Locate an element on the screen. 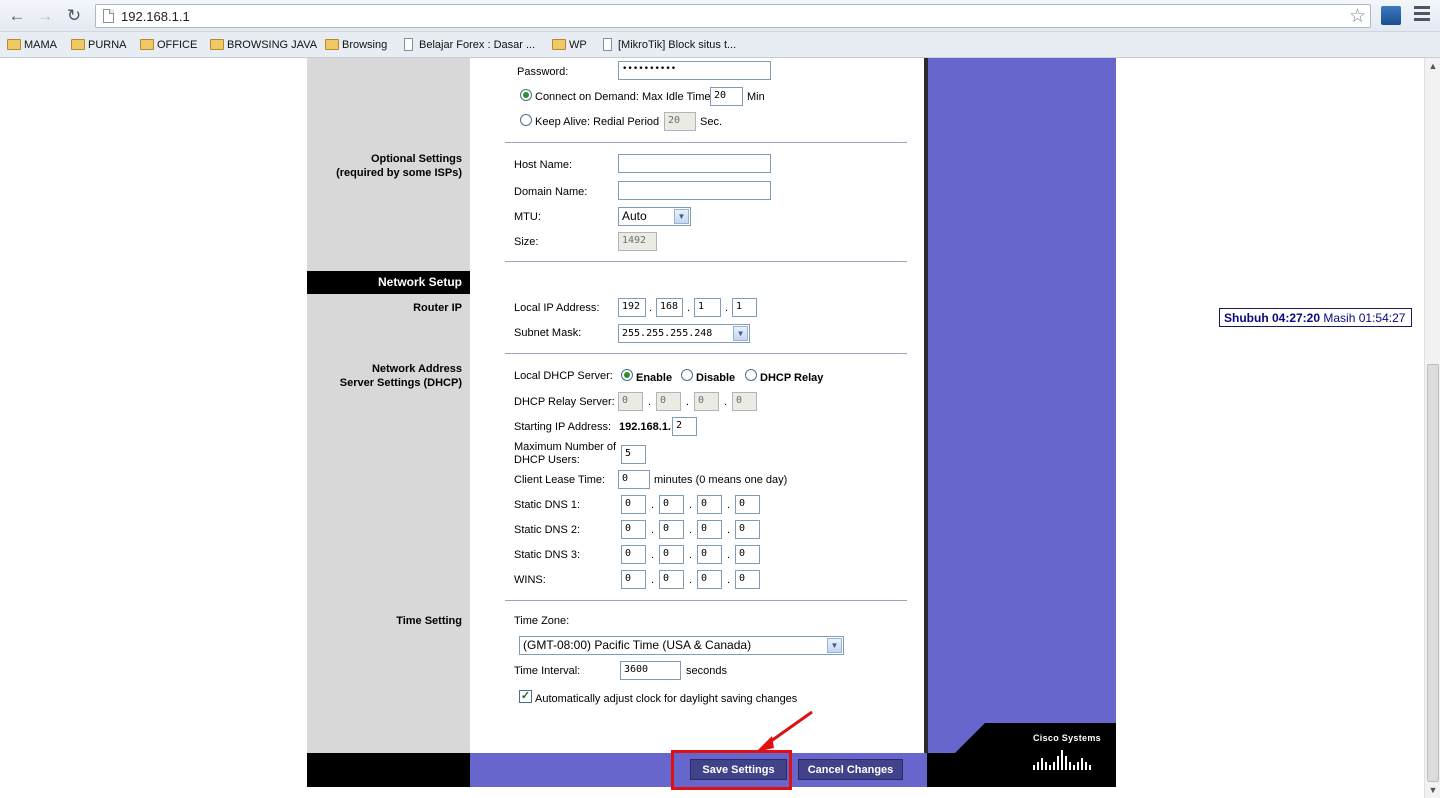 The image size is (1440, 798). dns3-octet-2: 0 is located at coordinates (671, 554).